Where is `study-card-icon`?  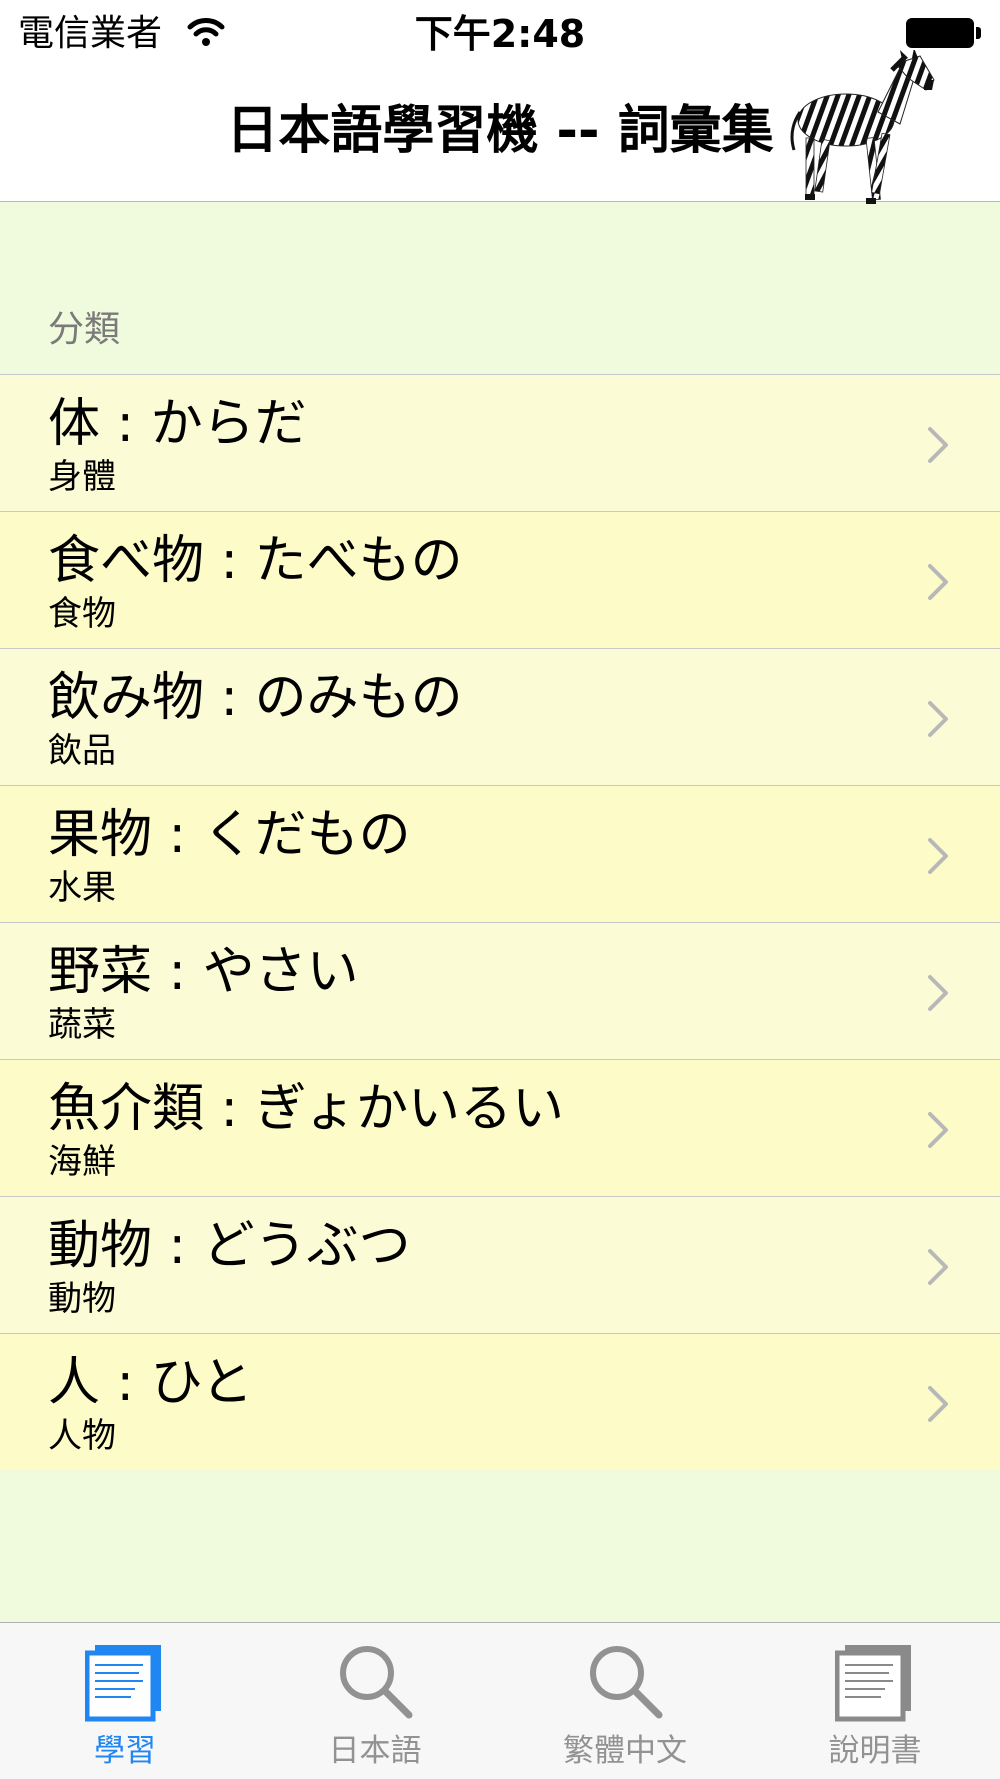 study-card-icon is located at coordinates (123, 1683).